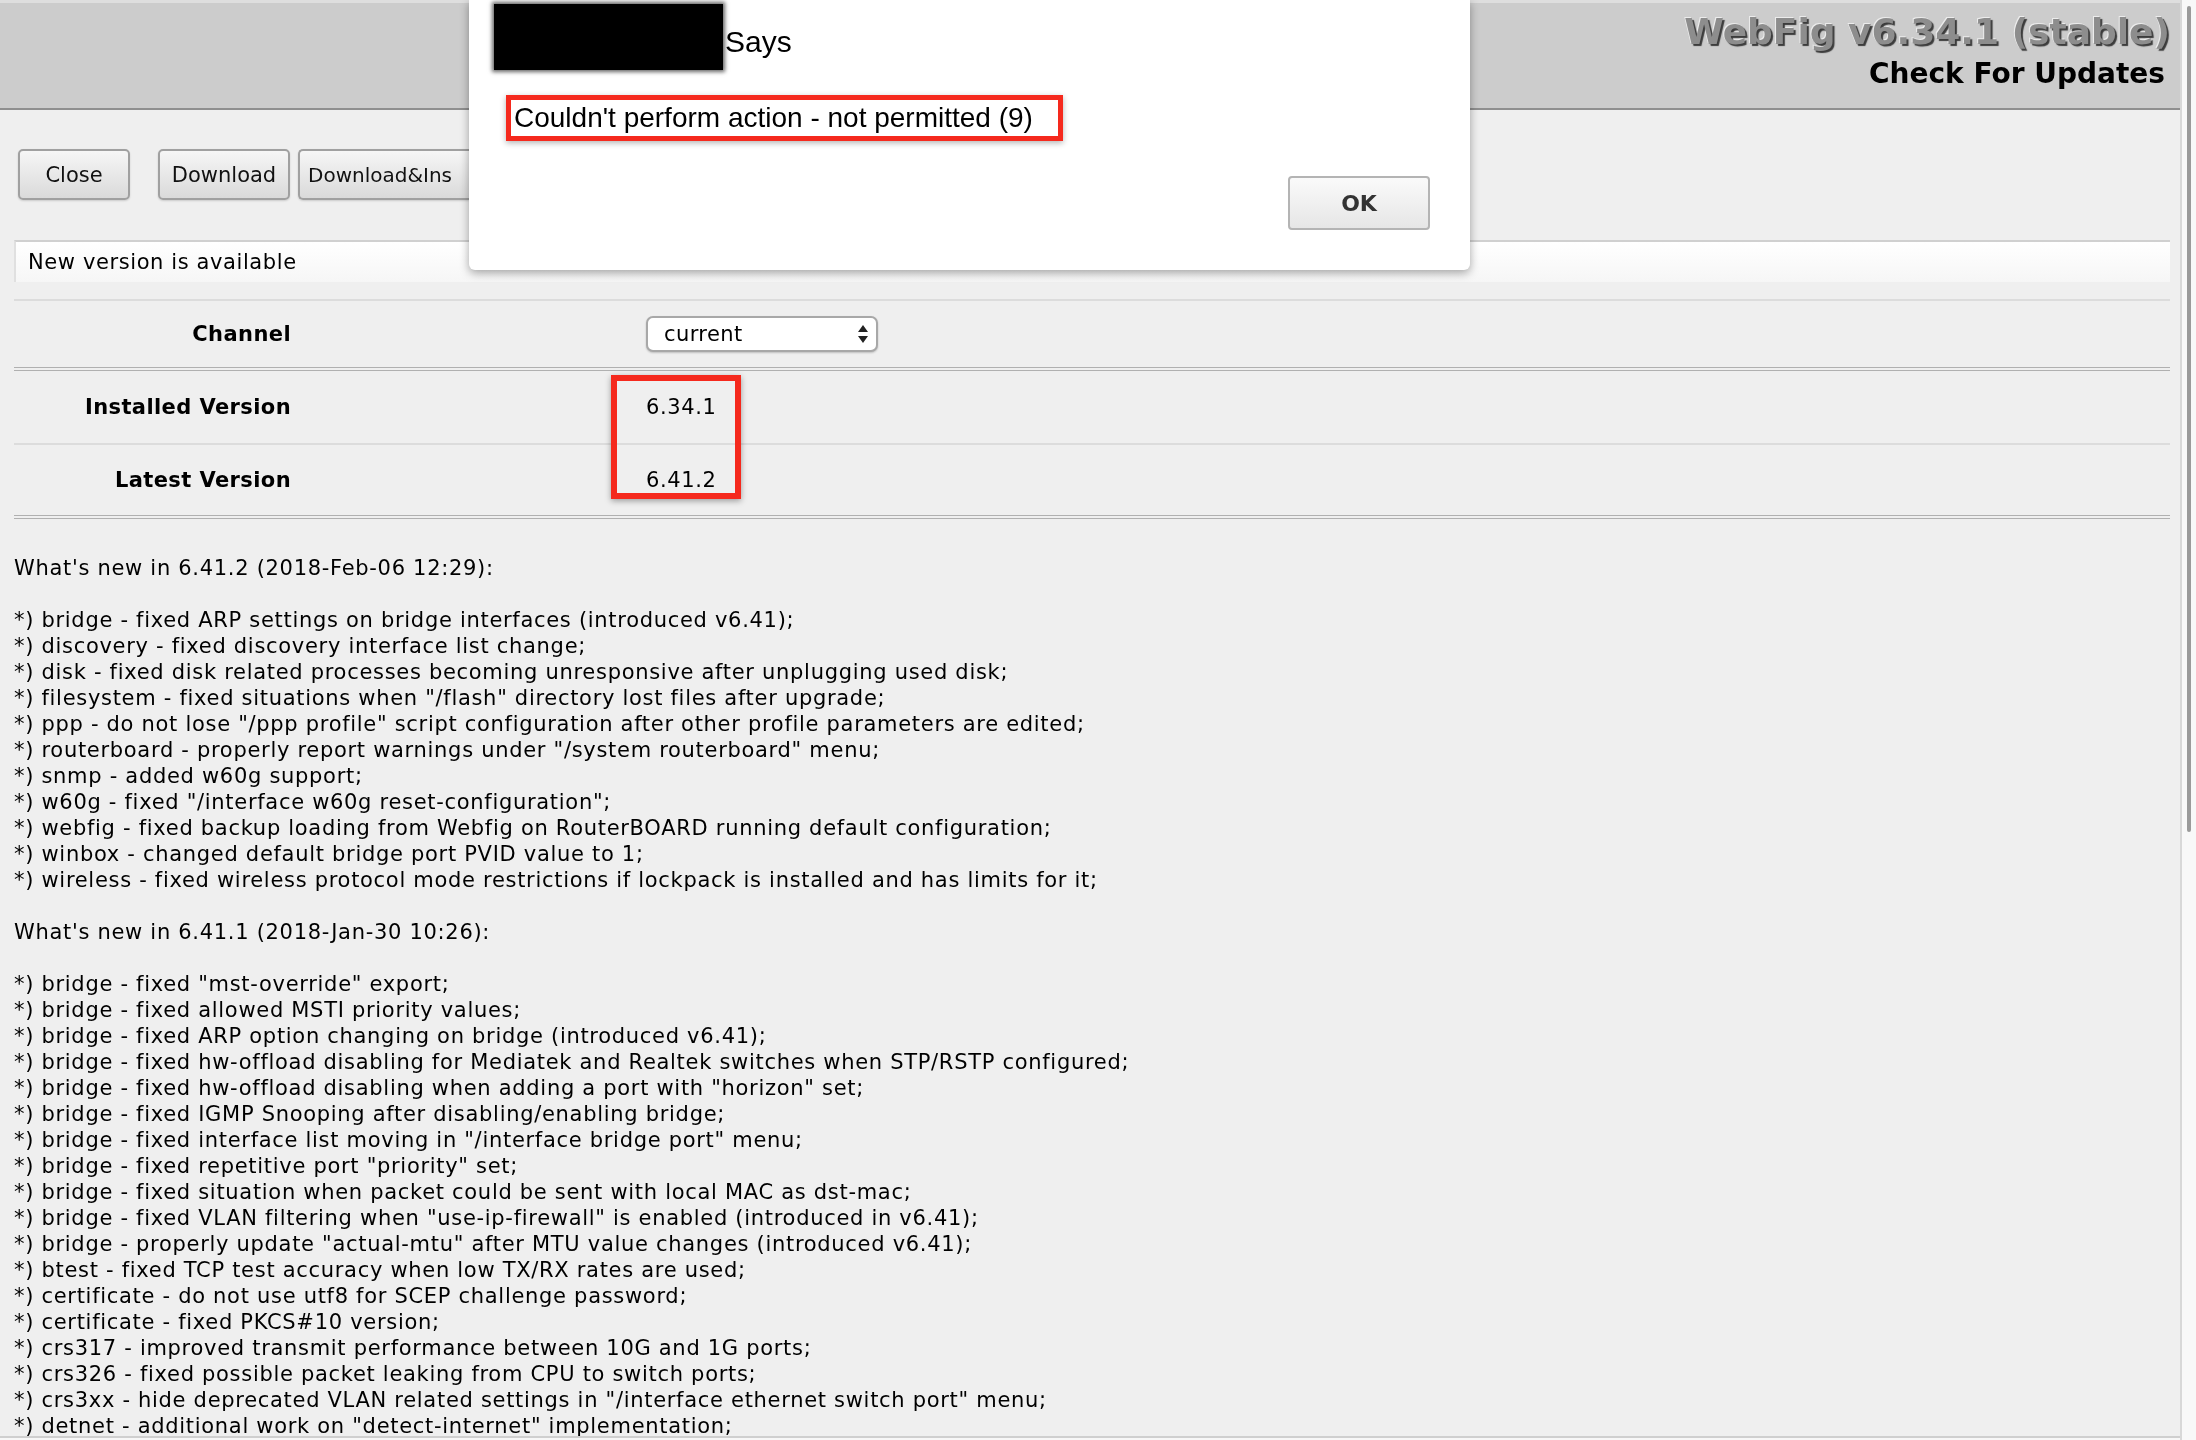 The width and height of the screenshot is (2196, 1440). What do you see at coordinates (187, 407) in the screenshot?
I see `field-label: Installed Version` at bounding box center [187, 407].